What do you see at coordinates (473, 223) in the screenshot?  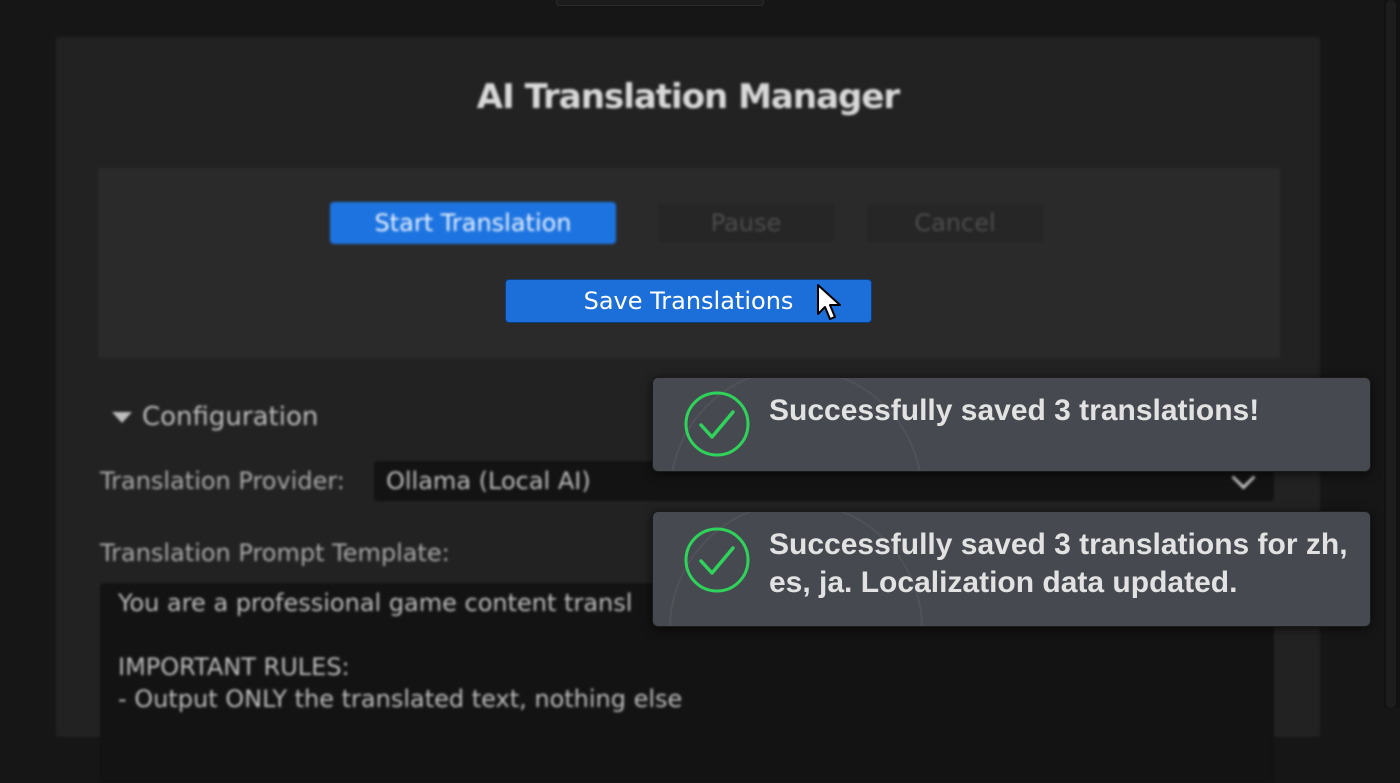 I see `start-translation-button: Start Translation` at bounding box center [473, 223].